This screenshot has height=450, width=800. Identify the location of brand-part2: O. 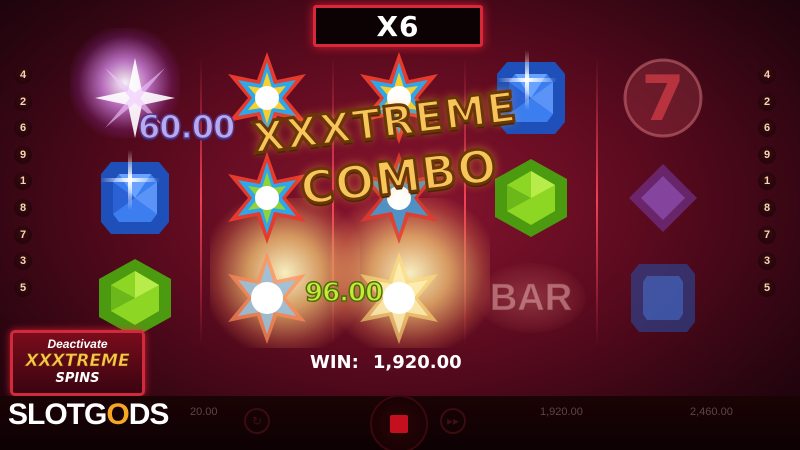
(117, 414).